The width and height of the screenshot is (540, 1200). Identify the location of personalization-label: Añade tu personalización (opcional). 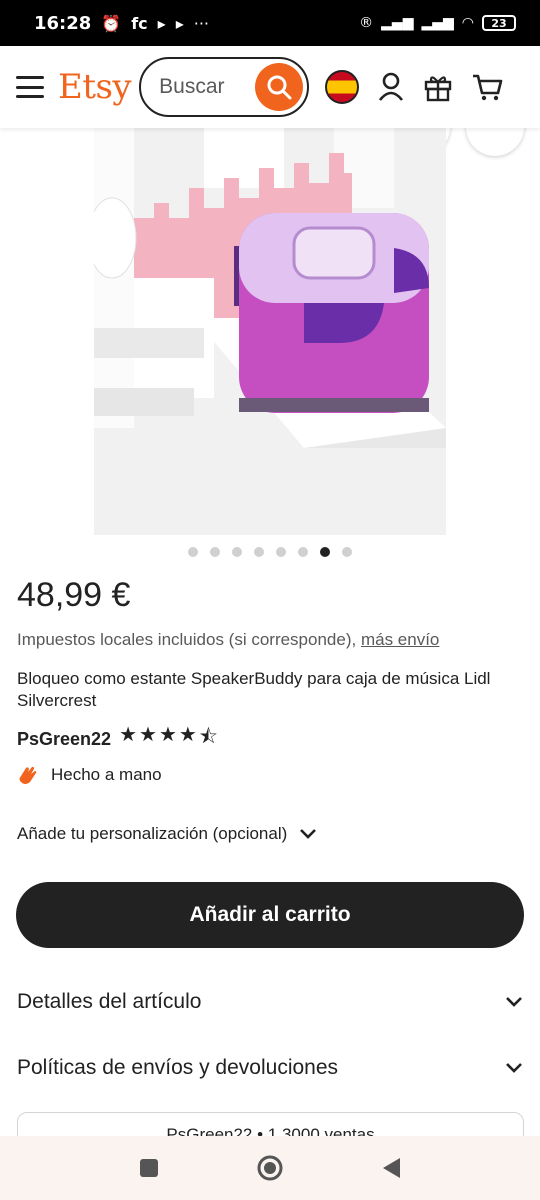
(152, 833).